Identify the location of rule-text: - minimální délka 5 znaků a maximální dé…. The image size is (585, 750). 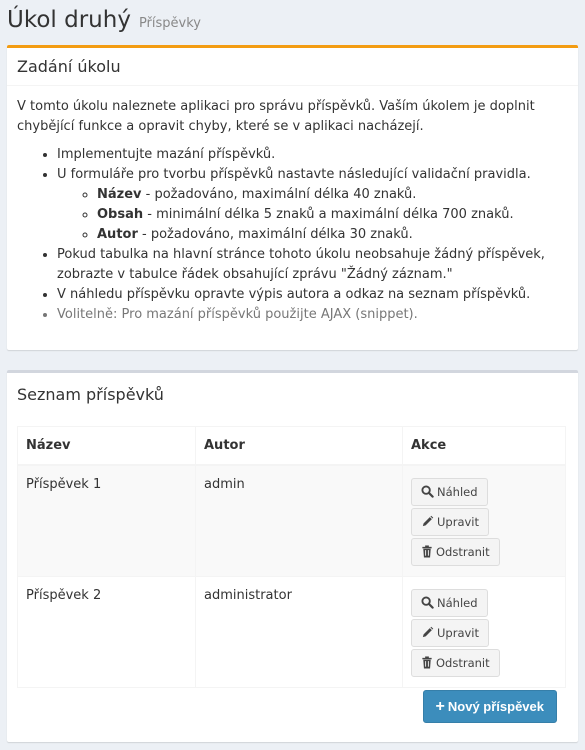
(328, 214).